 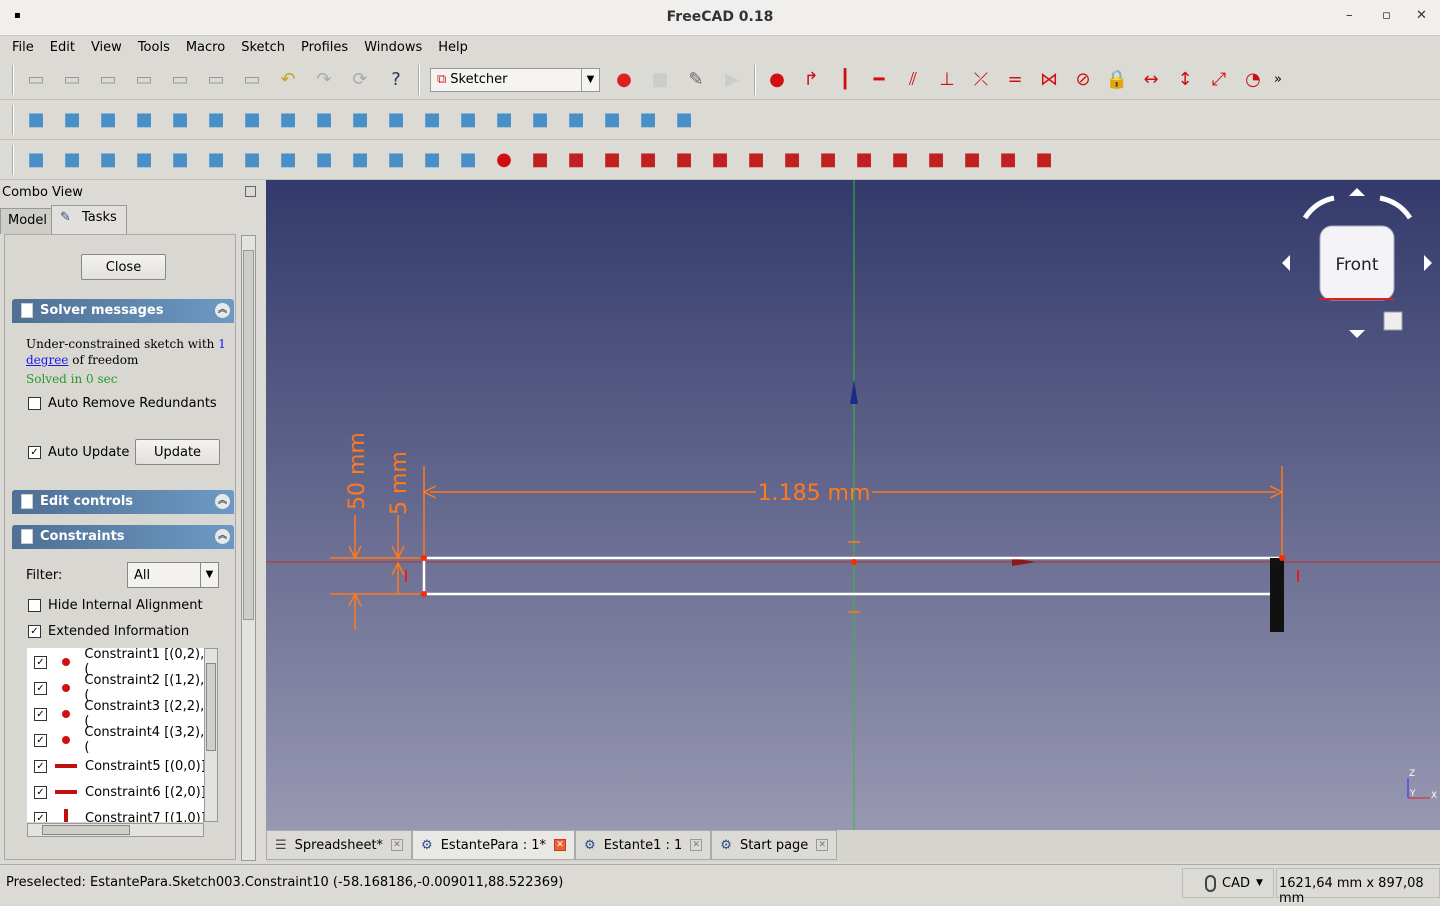 I want to click on redo-icon: ↷, so click(x=324, y=80).